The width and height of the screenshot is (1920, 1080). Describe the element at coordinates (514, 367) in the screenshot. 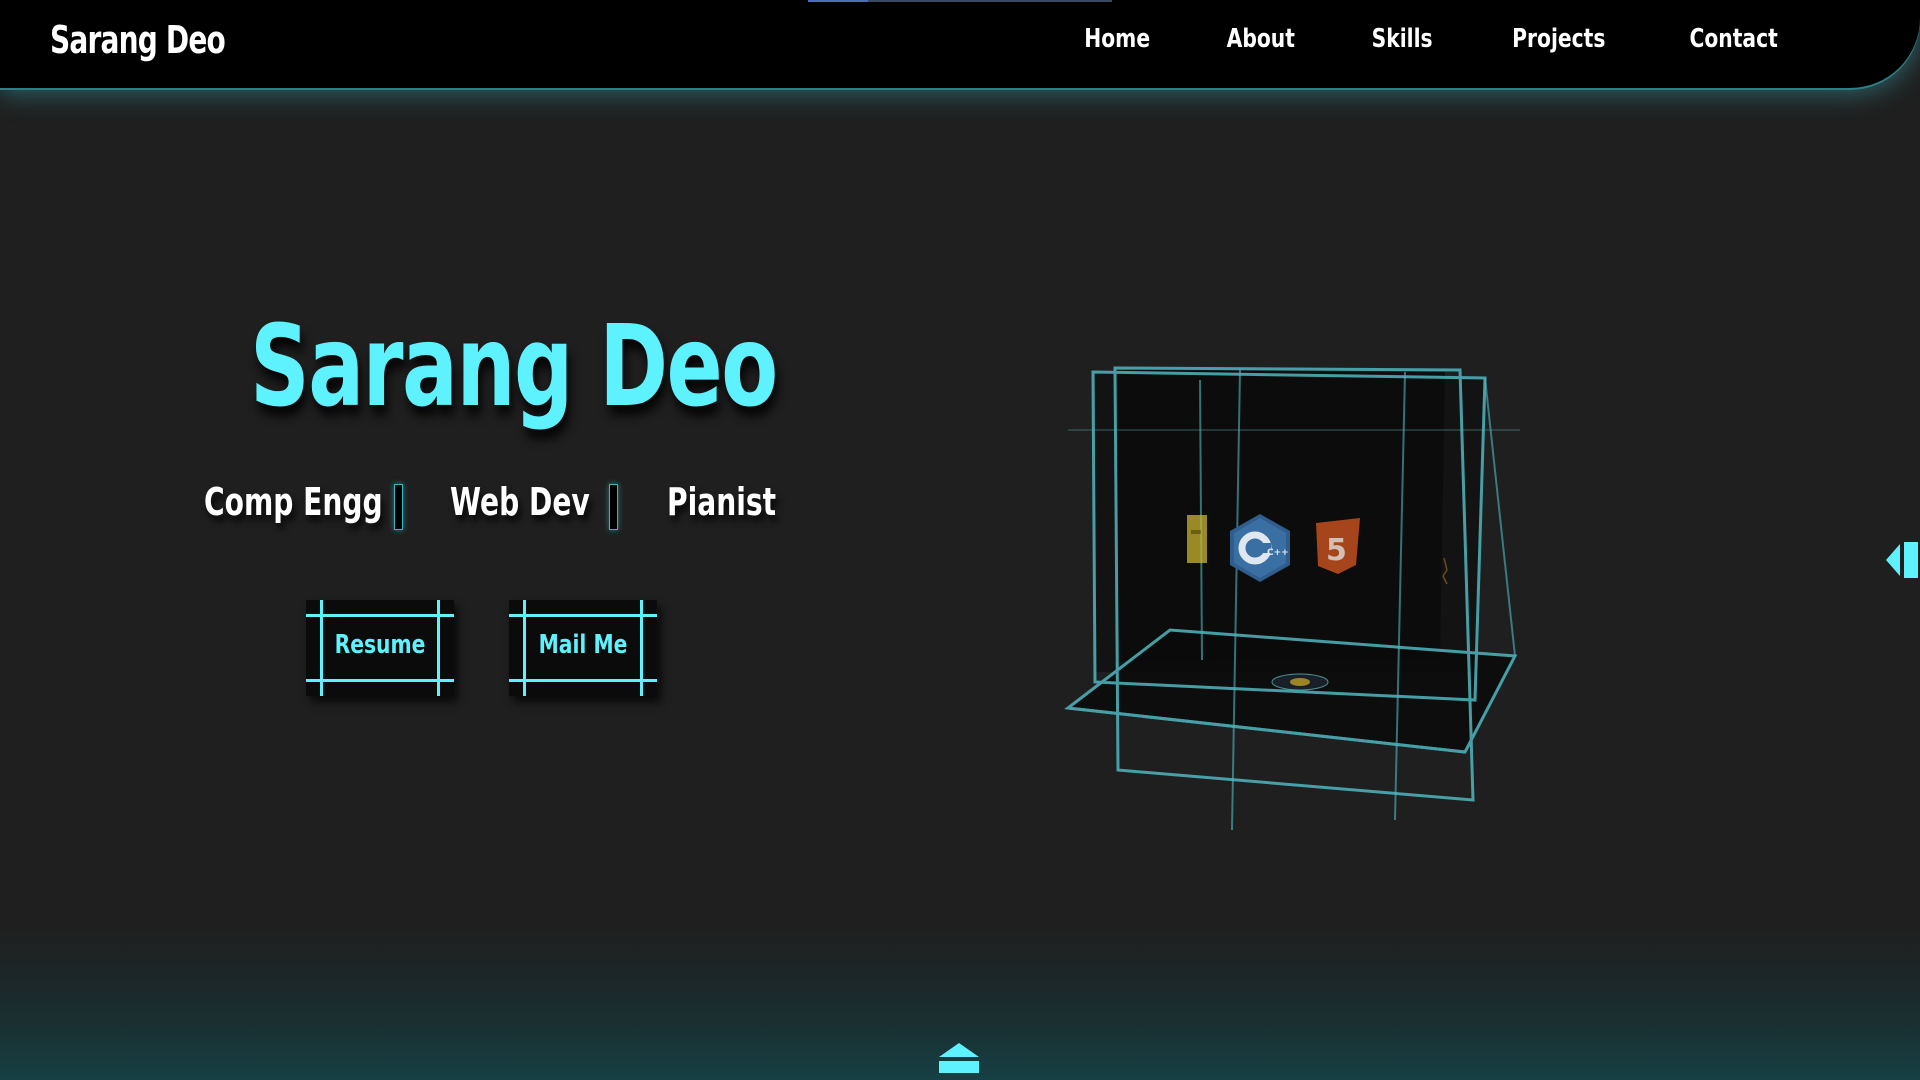

I see `hero-title: Sarang Deo` at that location.